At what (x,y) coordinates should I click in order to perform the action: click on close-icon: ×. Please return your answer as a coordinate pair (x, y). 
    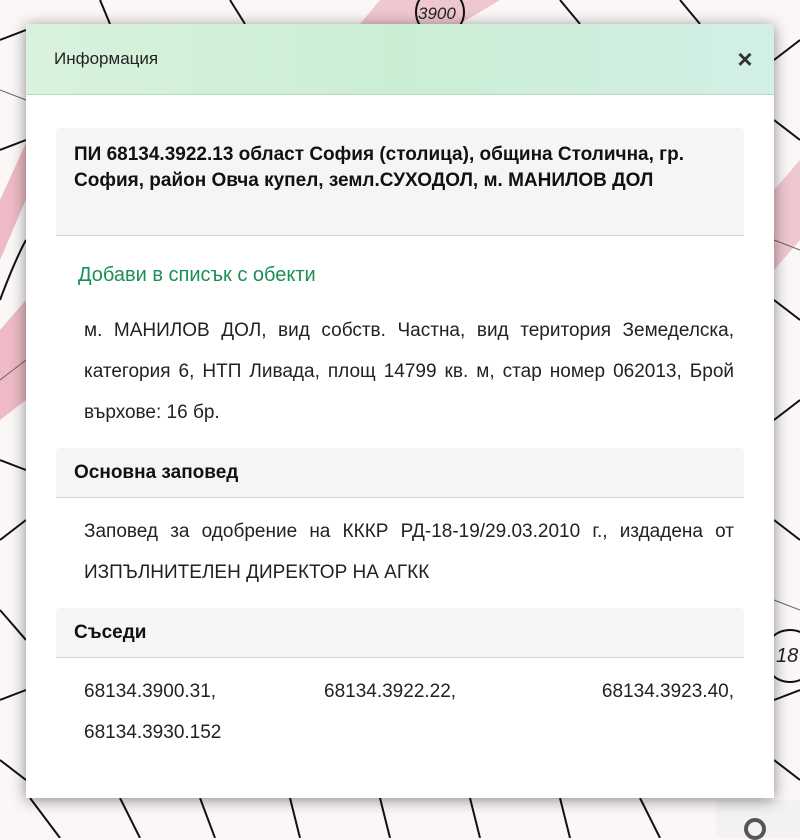
    Looking at the image, I should click on (745, 59).